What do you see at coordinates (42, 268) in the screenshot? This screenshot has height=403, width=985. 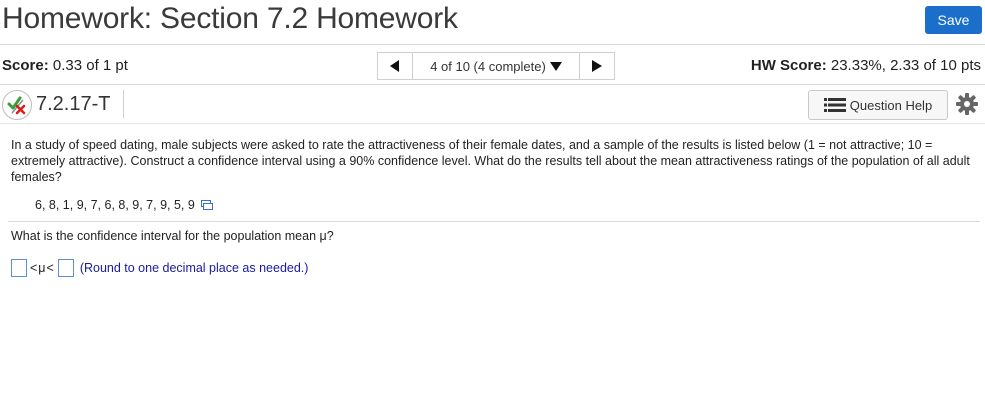 I see `inequality-symbol: <μ<` at bounding box center [42, 268].